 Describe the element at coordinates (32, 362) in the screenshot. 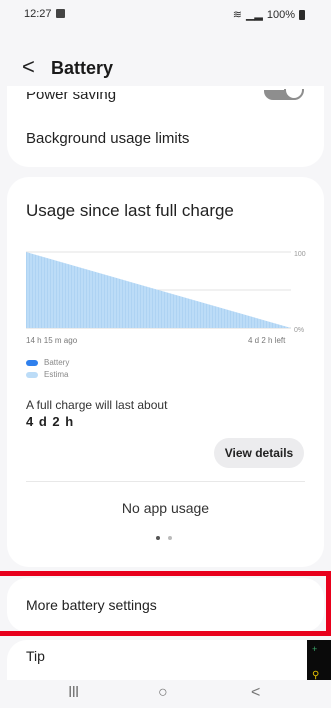

I see `legend-swatch-battery` at that location.